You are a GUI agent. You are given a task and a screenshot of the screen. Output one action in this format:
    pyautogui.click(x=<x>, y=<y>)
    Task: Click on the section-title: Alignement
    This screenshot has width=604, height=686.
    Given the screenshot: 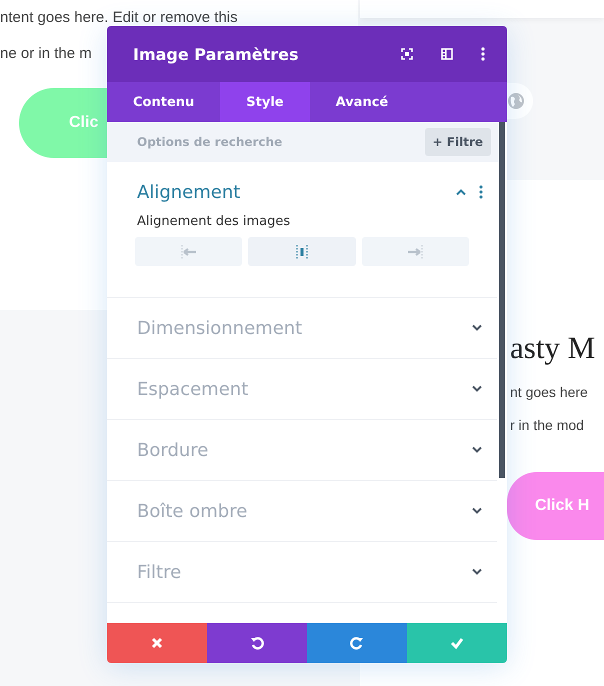 What is the action you would take?
    pyautogui.click(x=290, y=192)
    